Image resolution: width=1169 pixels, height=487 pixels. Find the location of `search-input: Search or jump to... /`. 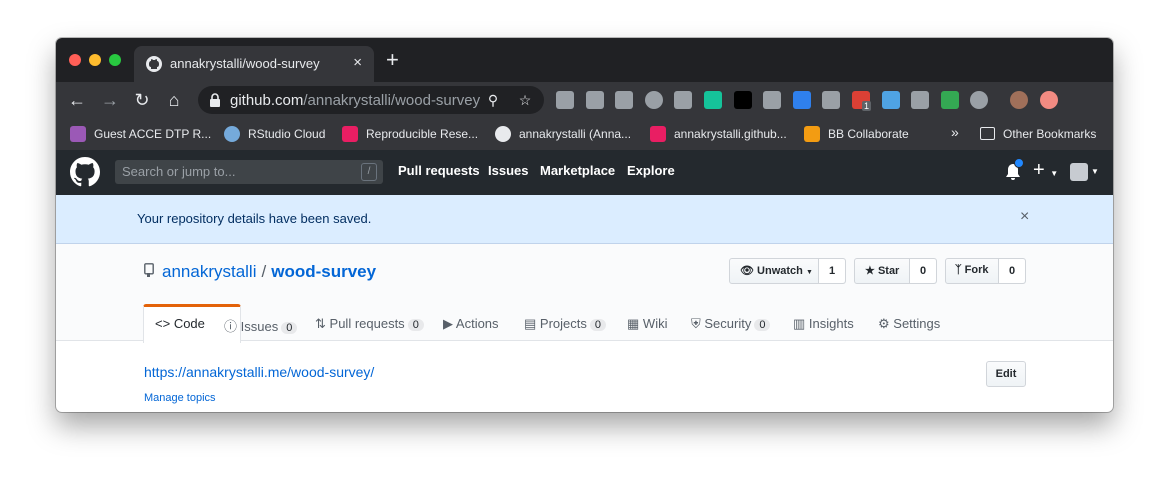

search-input: Search or jump to... / is located at coordinates (249, 172).